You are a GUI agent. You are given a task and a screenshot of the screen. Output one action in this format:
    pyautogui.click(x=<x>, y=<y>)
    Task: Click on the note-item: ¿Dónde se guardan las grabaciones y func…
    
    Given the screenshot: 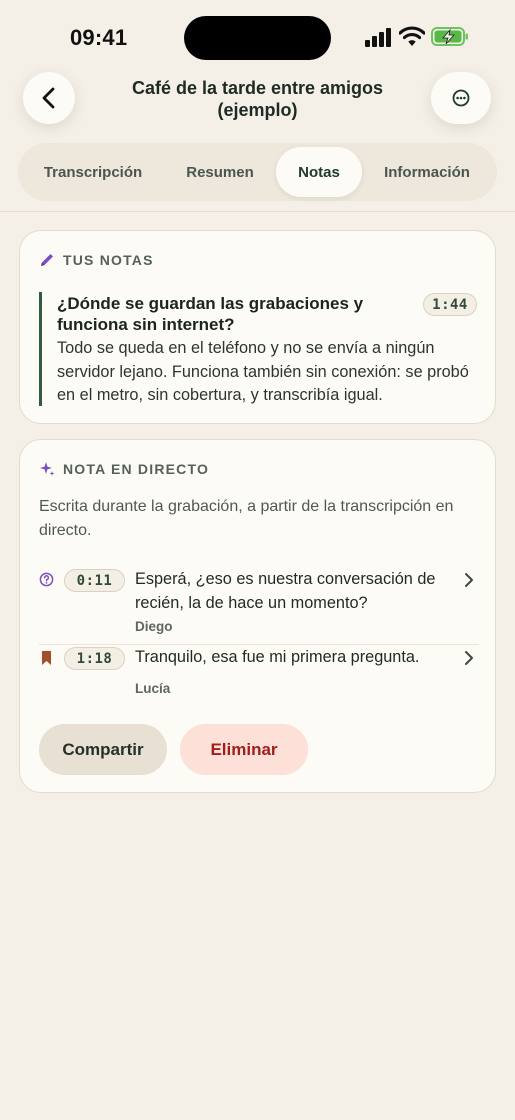 What is the action you would take?
    pyautogui.click(x=259, y=349)
    